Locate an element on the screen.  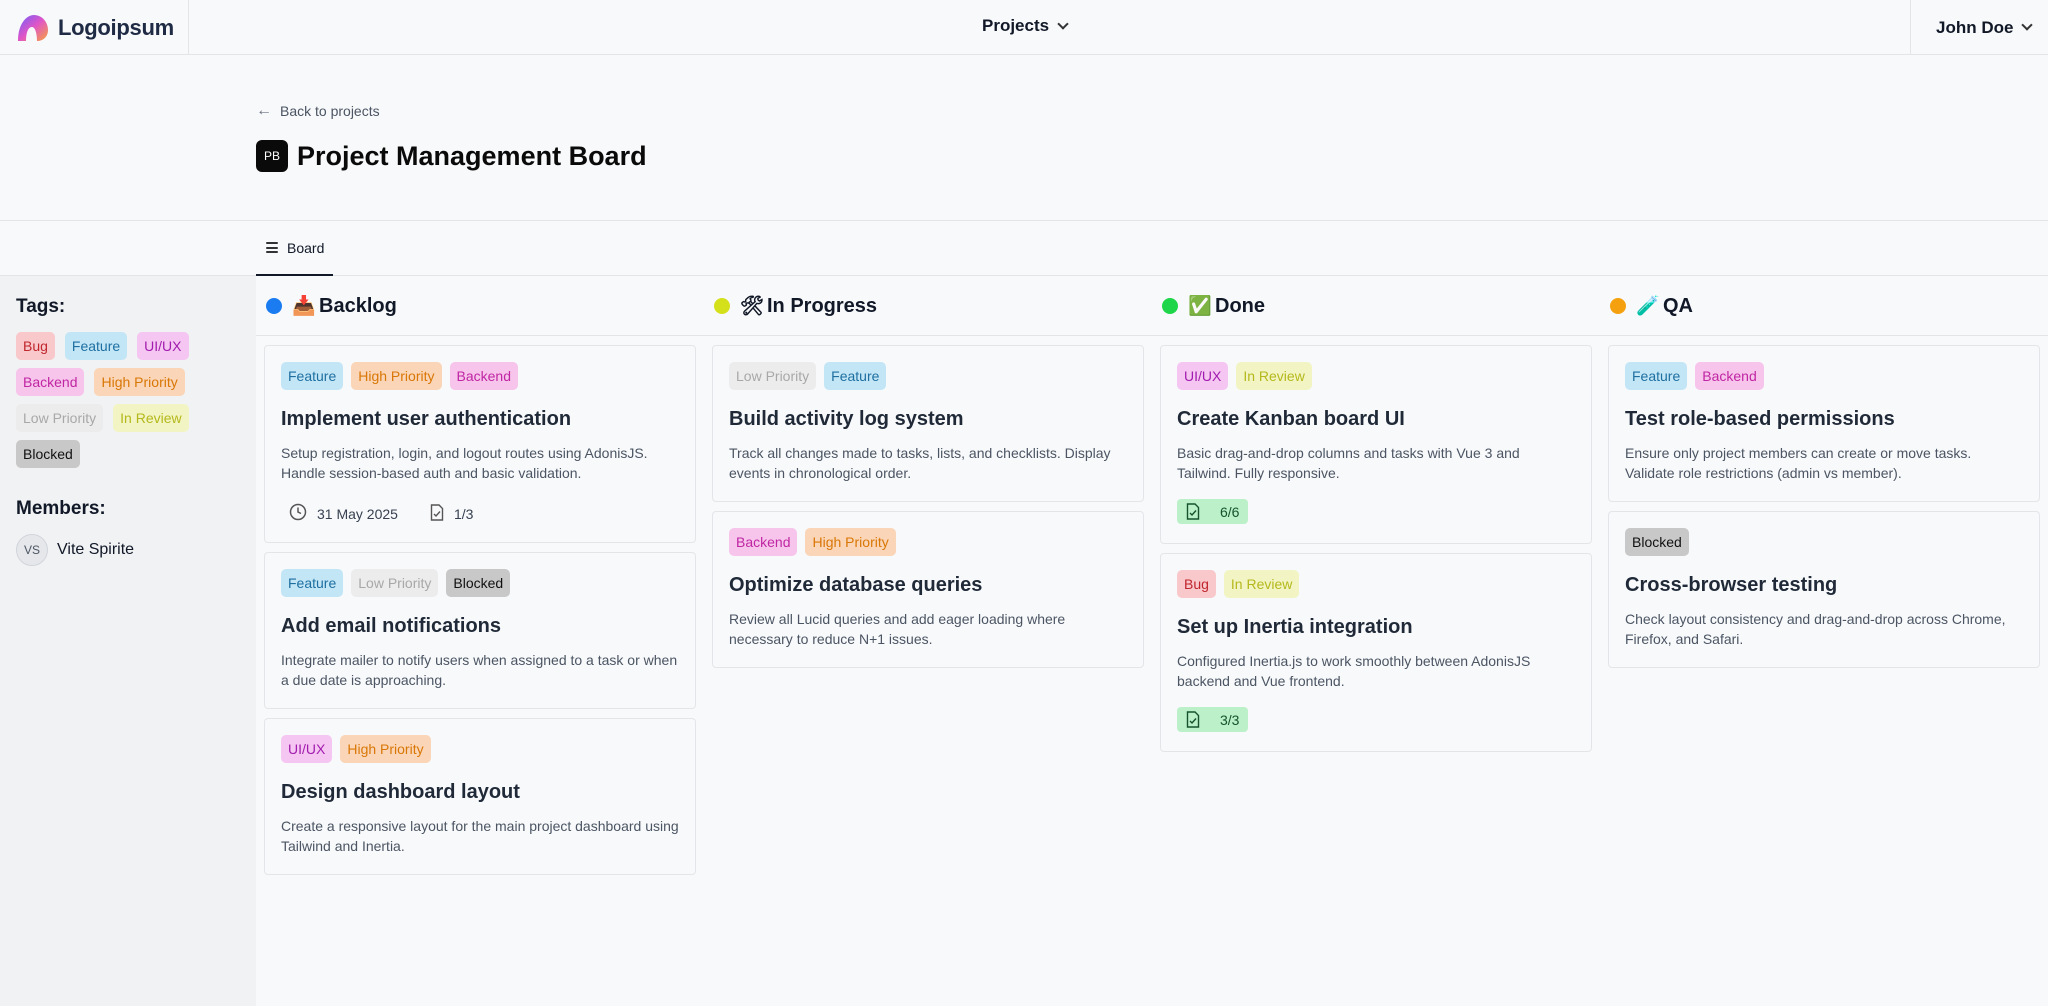
card-title: Design dashboard layout is located at coordinates (400, 792).